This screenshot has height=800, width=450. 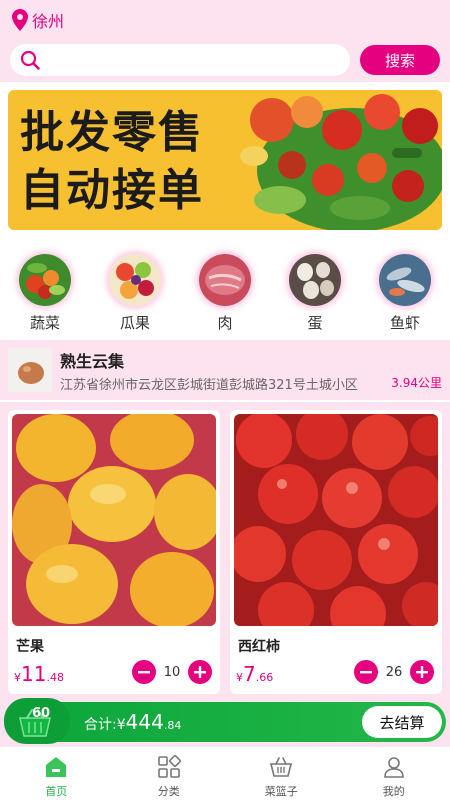 What do you see at coordinates (404, 323) in the screenshot?
I see `category-label: 鱼虾` at bounding box center [404, 323].